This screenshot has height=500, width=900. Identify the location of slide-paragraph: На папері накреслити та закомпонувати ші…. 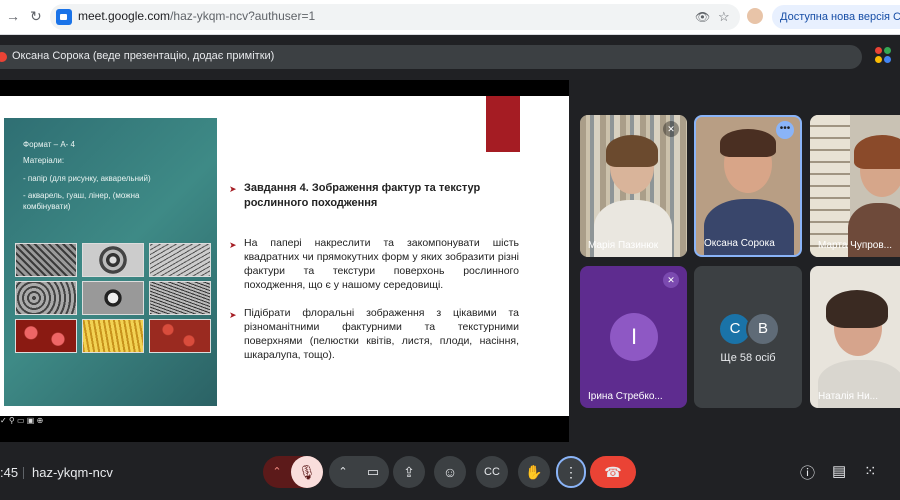
(381, 264).